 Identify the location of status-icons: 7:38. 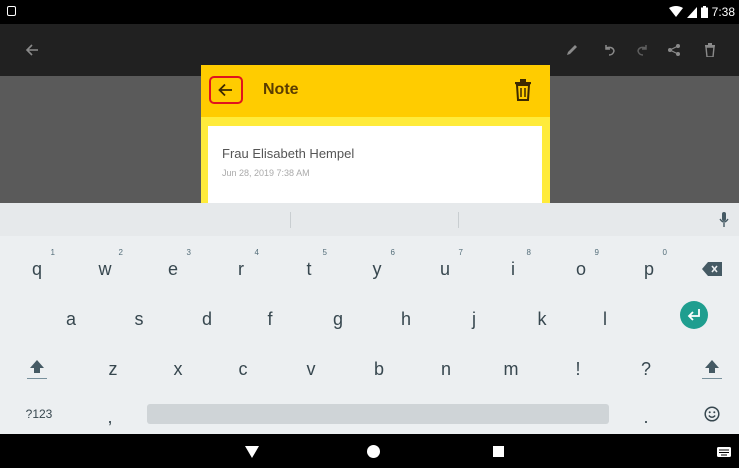
(701, 12).